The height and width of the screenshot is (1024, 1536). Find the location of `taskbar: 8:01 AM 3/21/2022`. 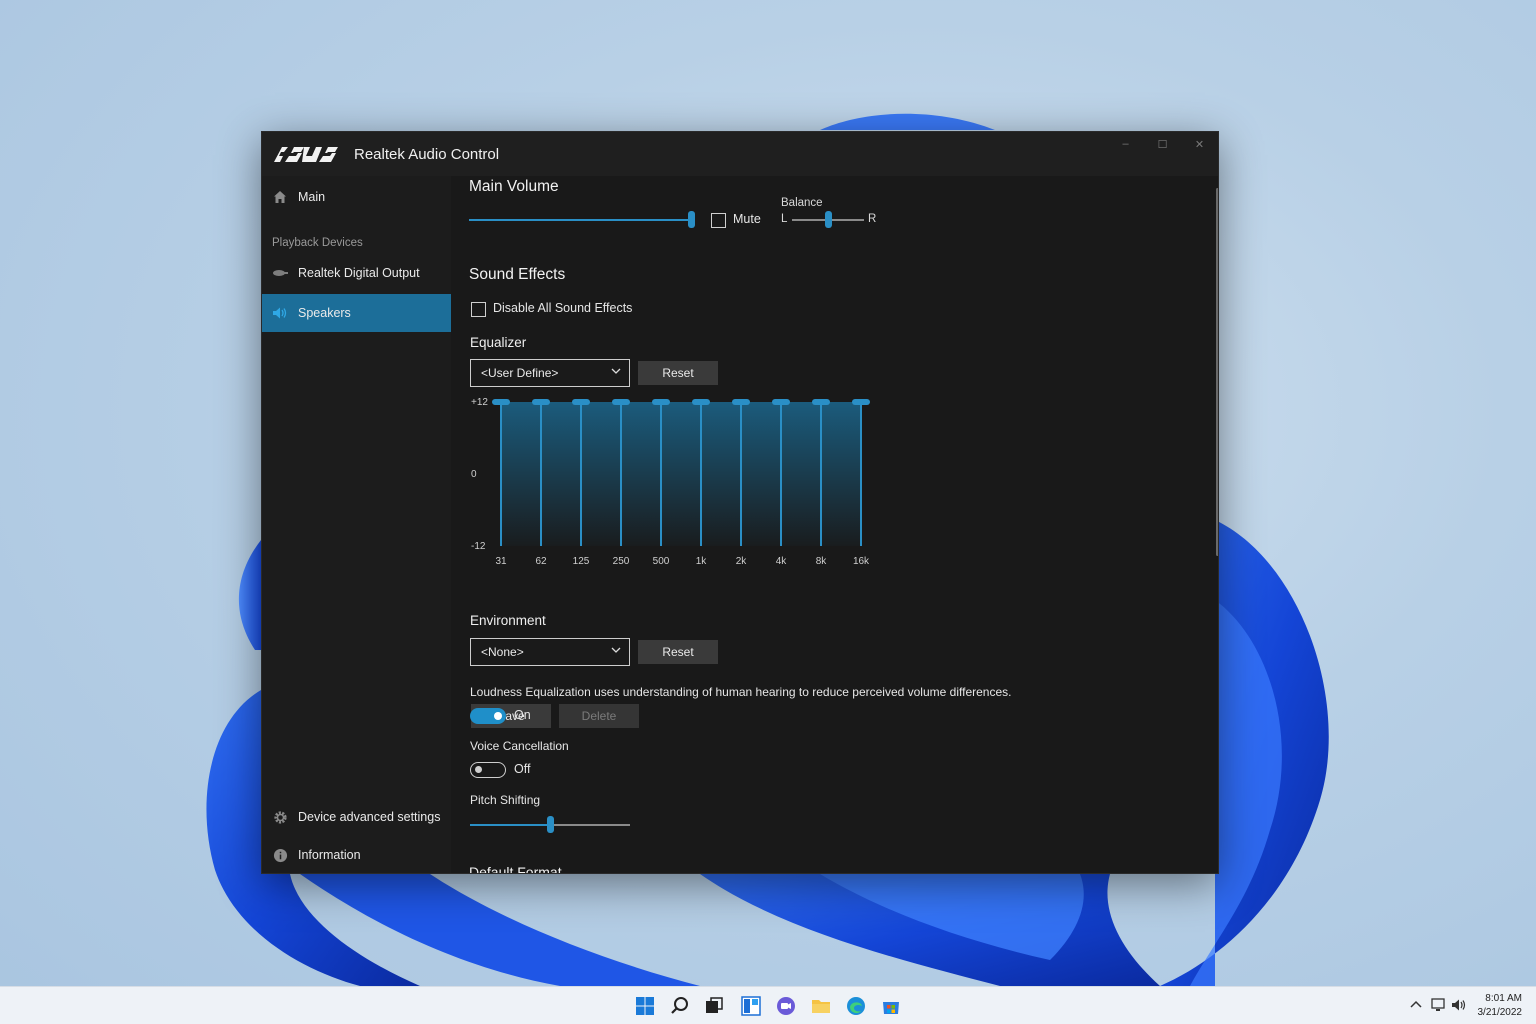

taskbar: 8:01 AM 3/21/2022 is located at coordinates (768, 1005).